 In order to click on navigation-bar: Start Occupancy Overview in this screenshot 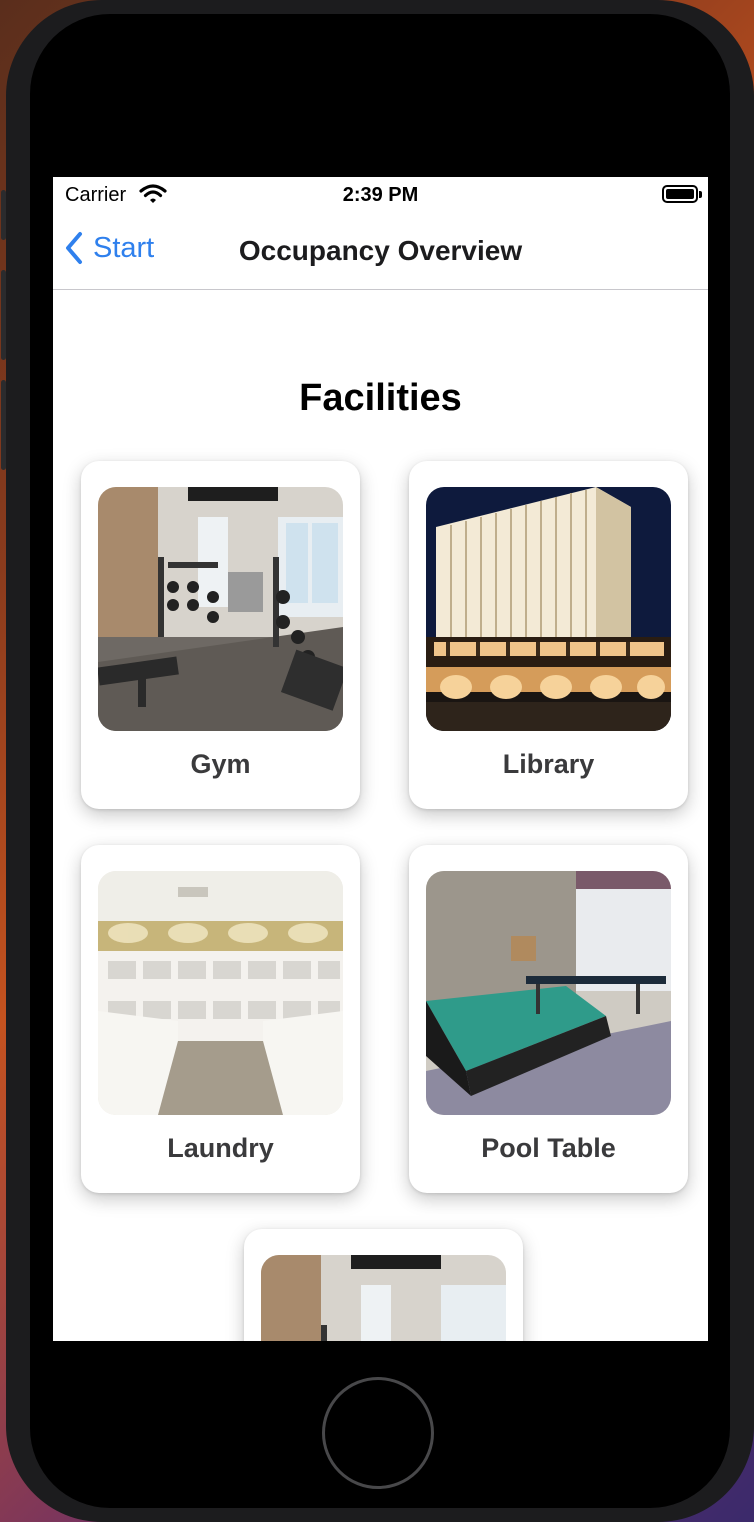, I will do `click(380, 251)`.